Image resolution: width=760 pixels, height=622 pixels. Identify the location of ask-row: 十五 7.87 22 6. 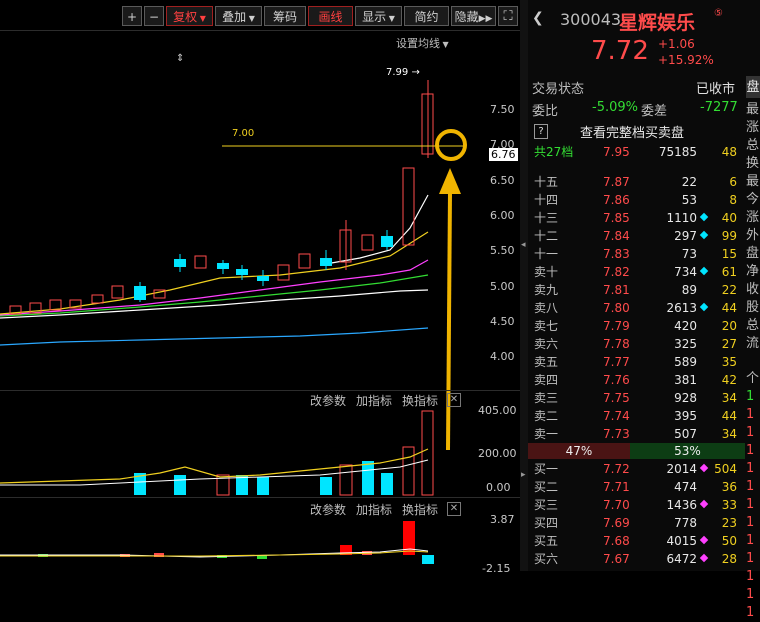
(636, 182).